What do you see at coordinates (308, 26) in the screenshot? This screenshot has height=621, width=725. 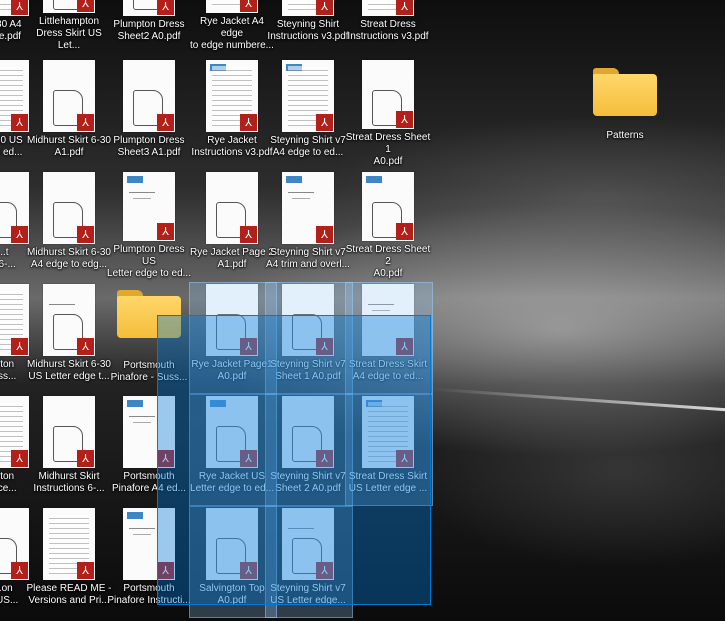 I see `file-icon-pdf: ⅄ Steyning Shirt Instructions v3.pdf` at bounding box center [308, 26].